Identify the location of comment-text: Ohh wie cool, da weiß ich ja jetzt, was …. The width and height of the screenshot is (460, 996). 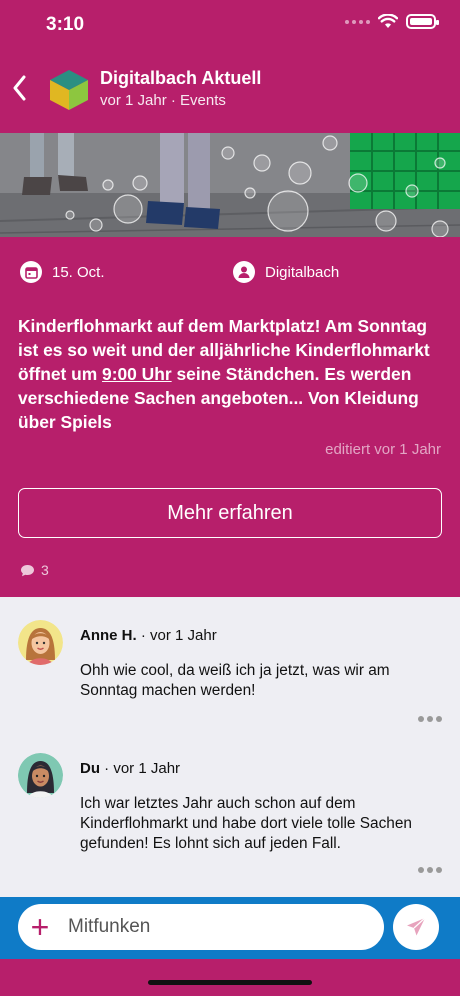
(235, 680).